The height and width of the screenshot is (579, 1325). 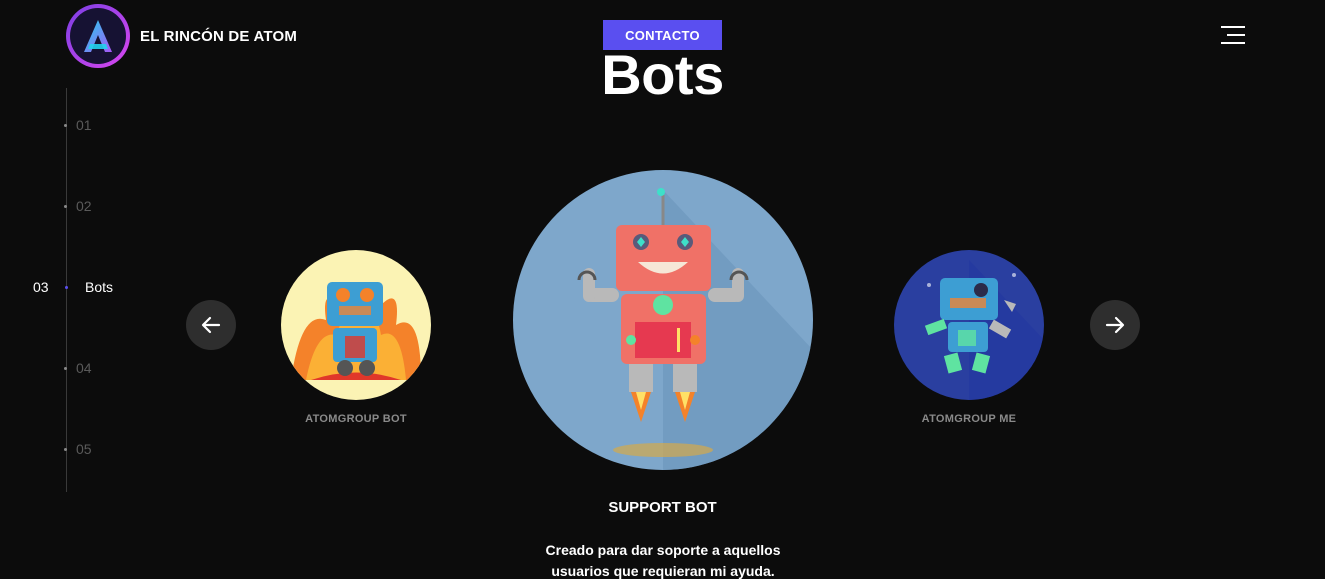 What do you see at coordinates (356, 325) in the screenshot?
I see `bot-atomgroup-bot-image` at bounding box center [356, 325].